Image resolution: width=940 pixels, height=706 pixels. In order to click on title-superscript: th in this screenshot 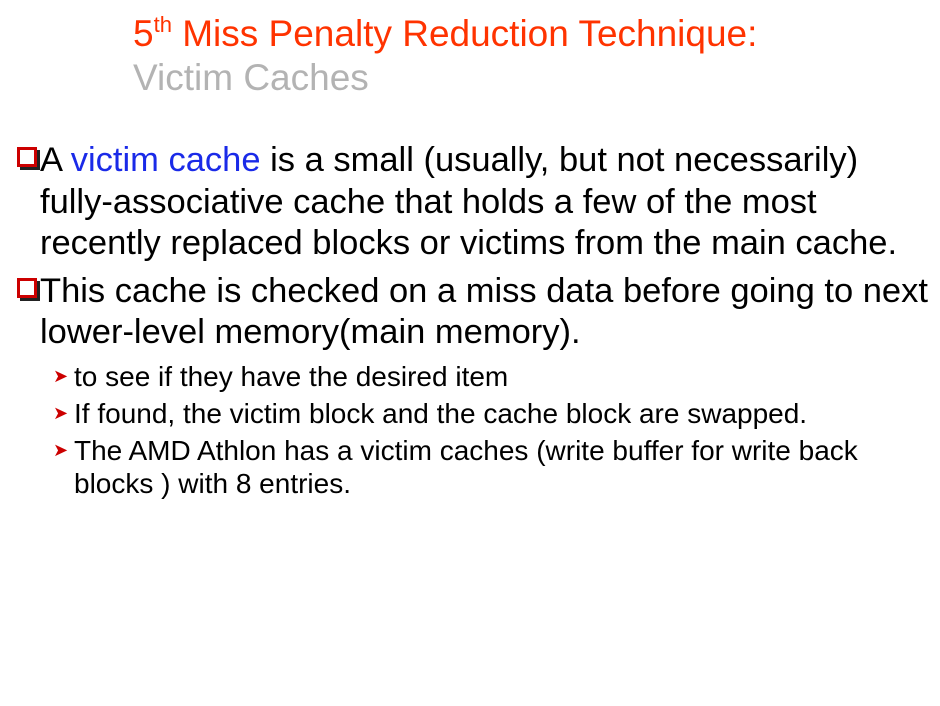, I will do `click(162, 24)`.